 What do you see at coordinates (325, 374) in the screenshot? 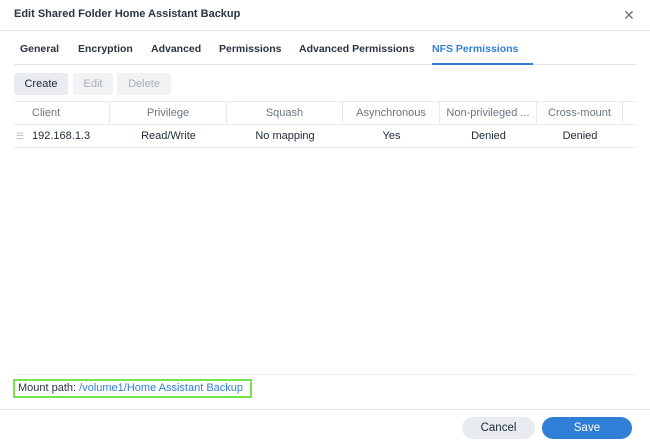
I see `divider` at bounding box center [325, 374].